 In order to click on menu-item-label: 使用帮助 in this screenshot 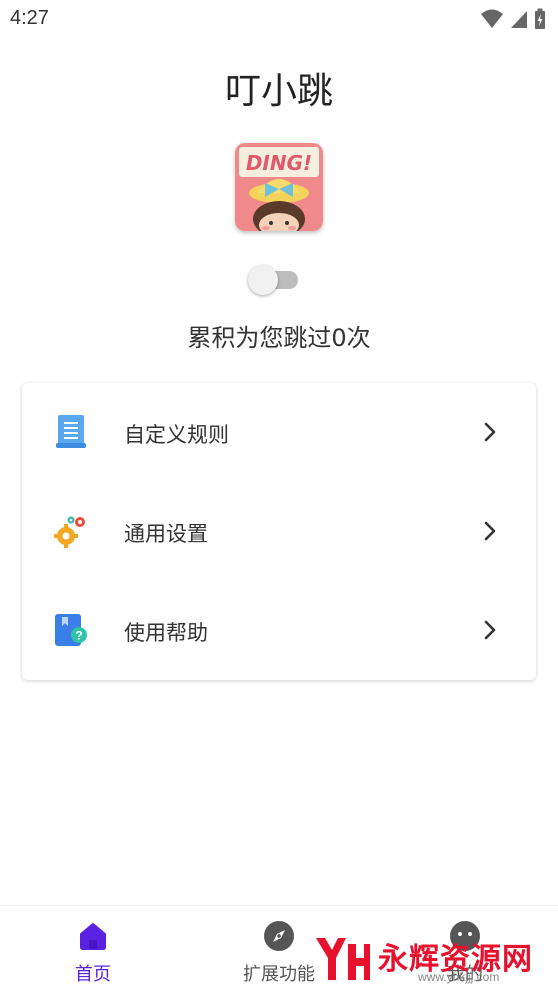, I will do `click(166, 633)`.